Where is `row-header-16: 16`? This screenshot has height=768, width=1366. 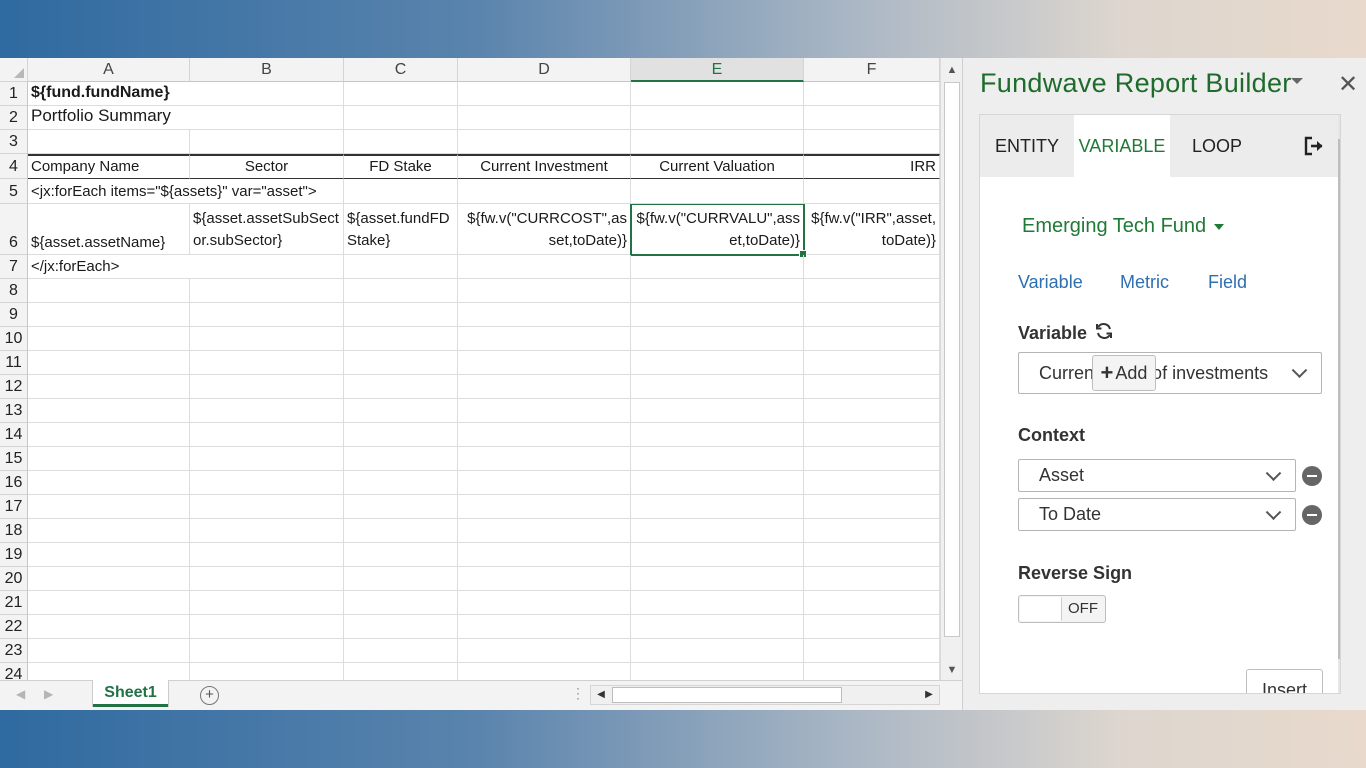
row-header-16: 16 is located at coordinates (14, 483).